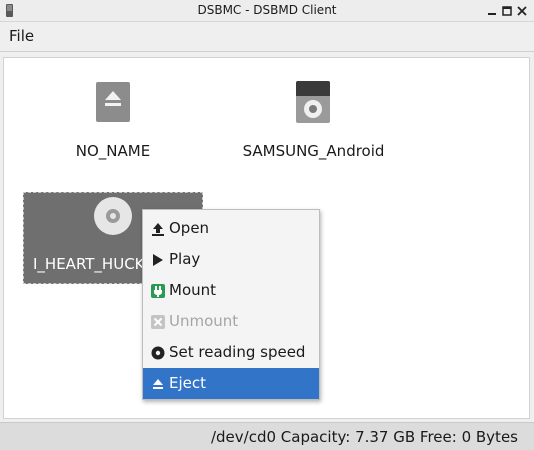 This screenshot has width=534, height=450. What do you see at coordinates (113, 102) in the screenshot?
I see `removable-drive-icon` at bounding box center [113, 102].